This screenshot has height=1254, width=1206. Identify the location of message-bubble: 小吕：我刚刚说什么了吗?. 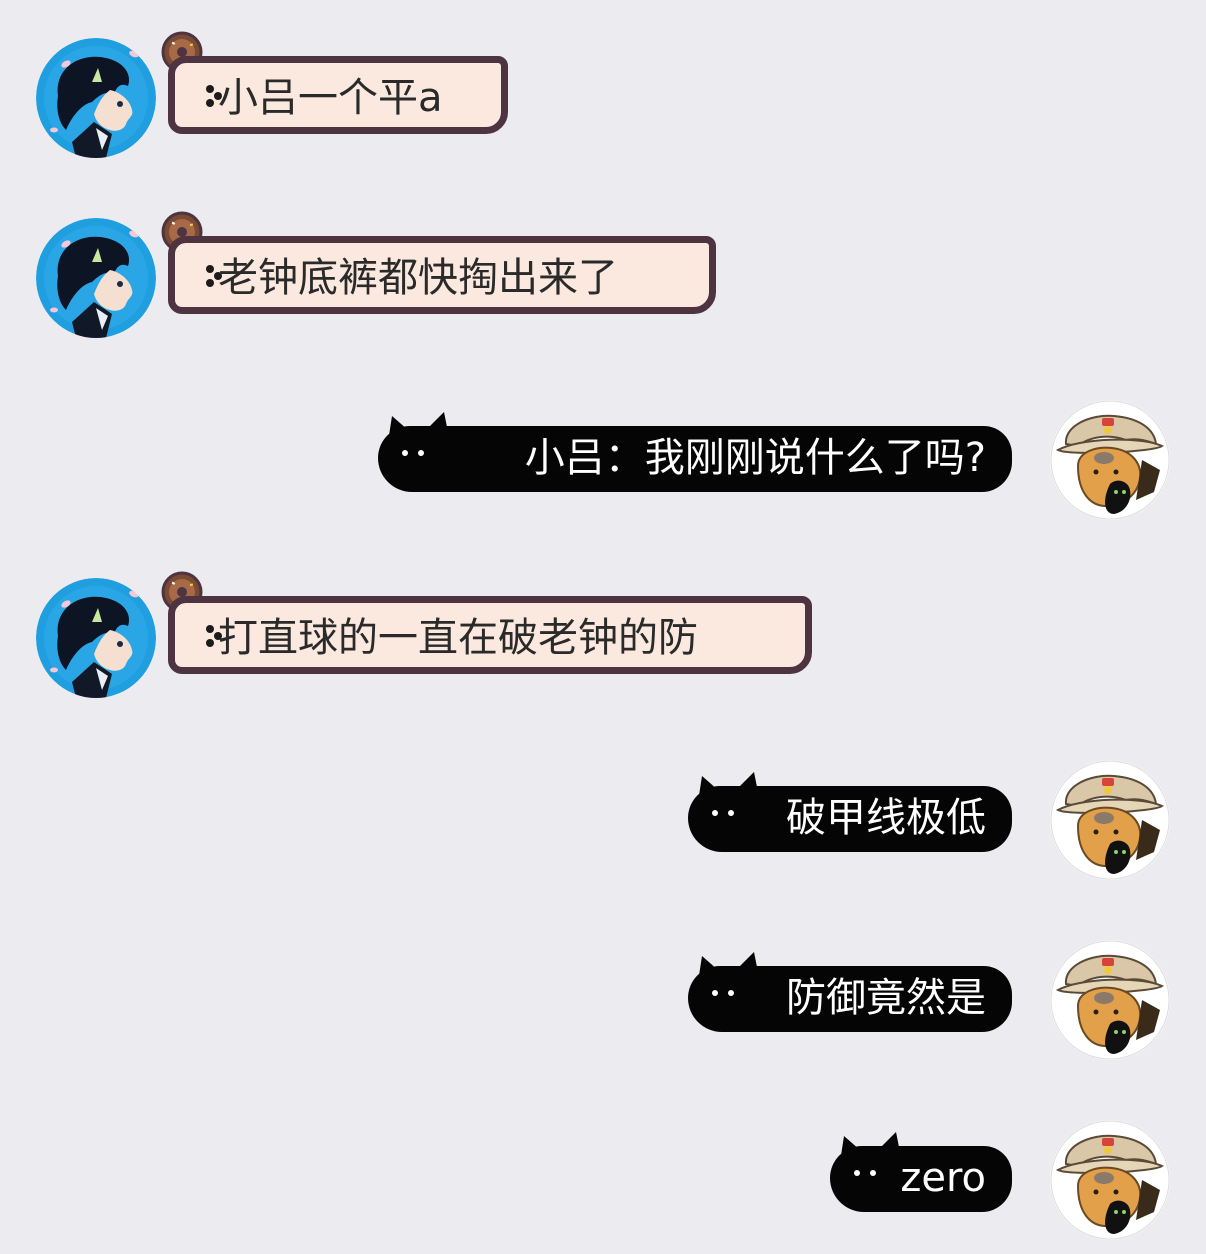
(695, 452).